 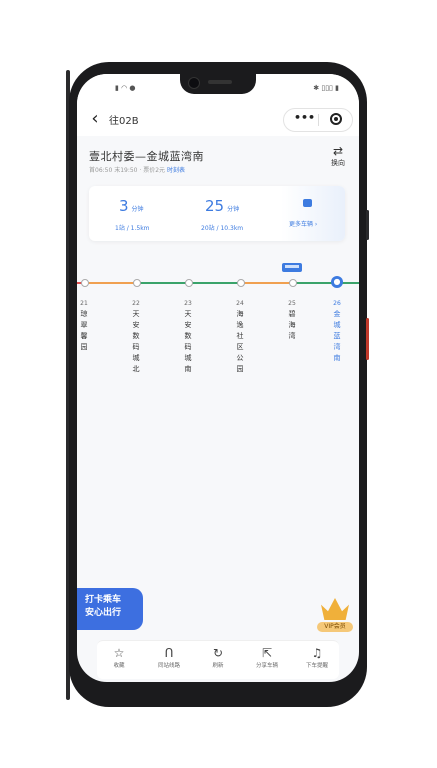 I want to click on refresh-button: ↻ 刷新, so click(x=218, y=658).